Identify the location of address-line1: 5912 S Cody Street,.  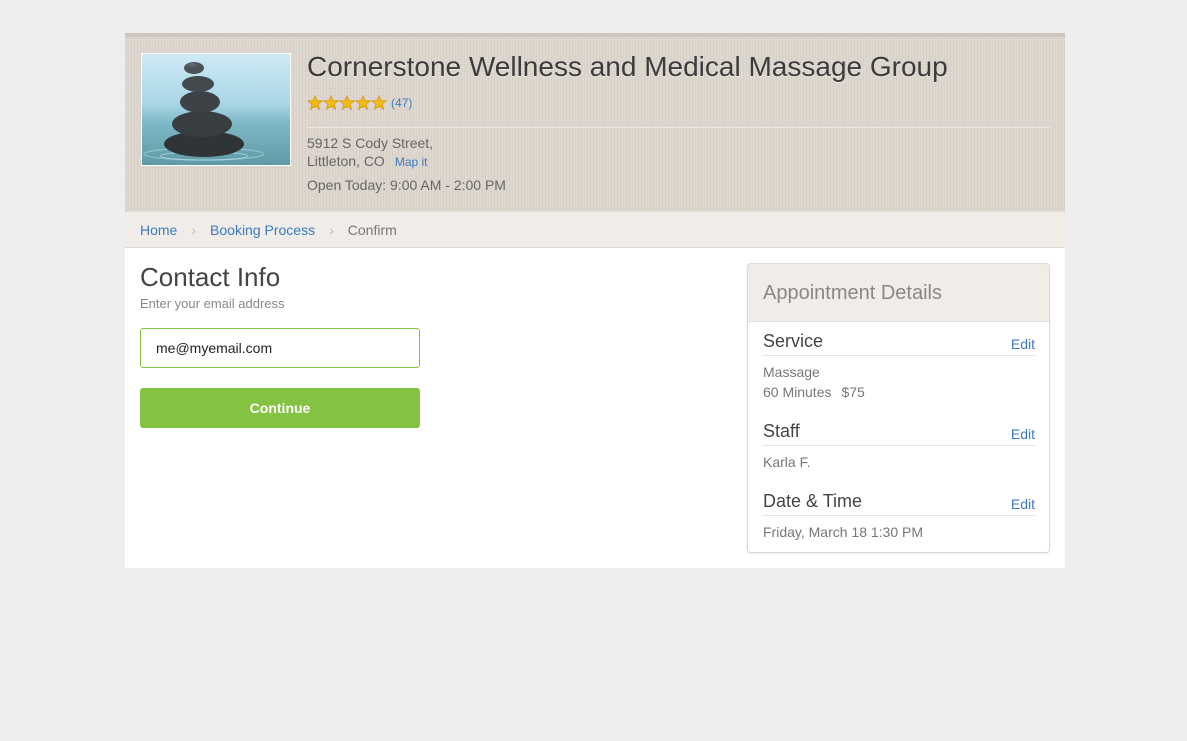
(370, 143).